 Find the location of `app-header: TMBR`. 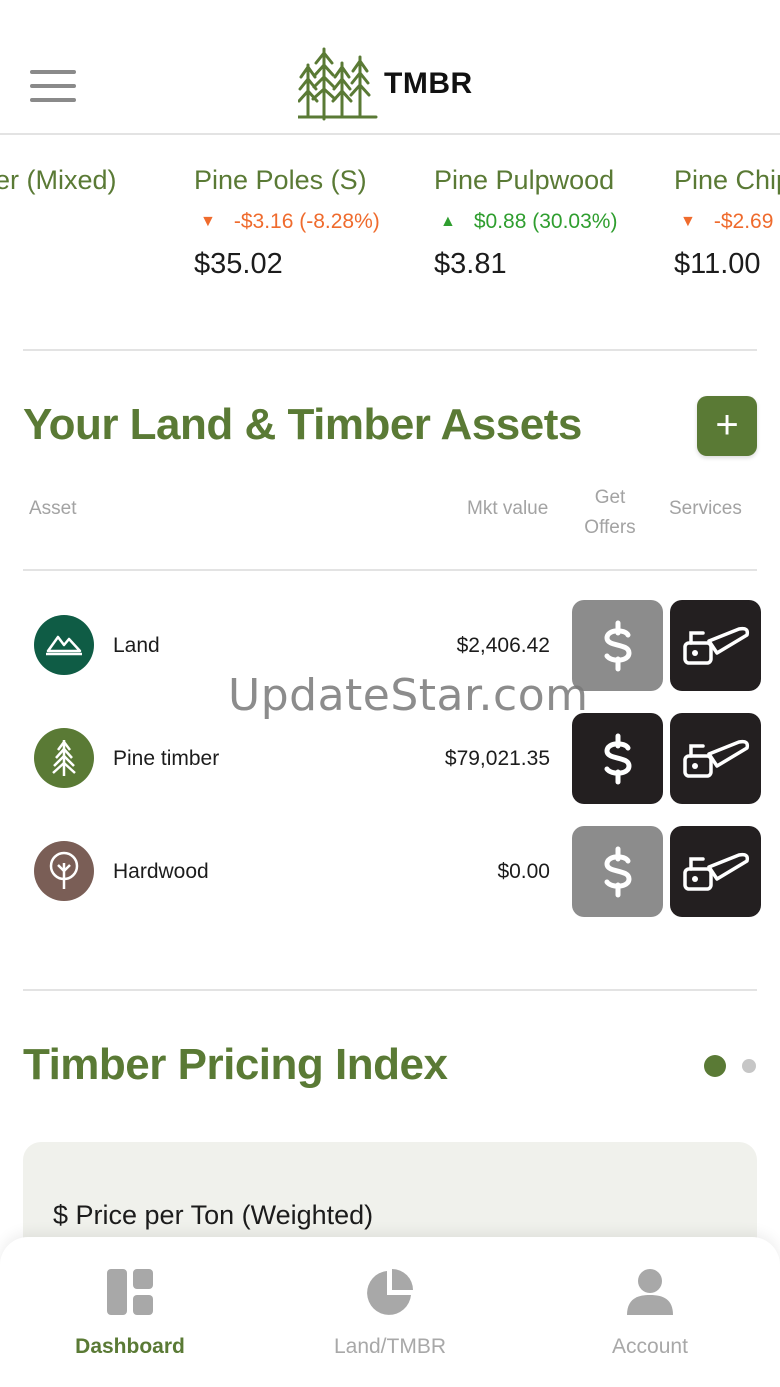

app-header: TMBR is located at coordinates (390, 67).